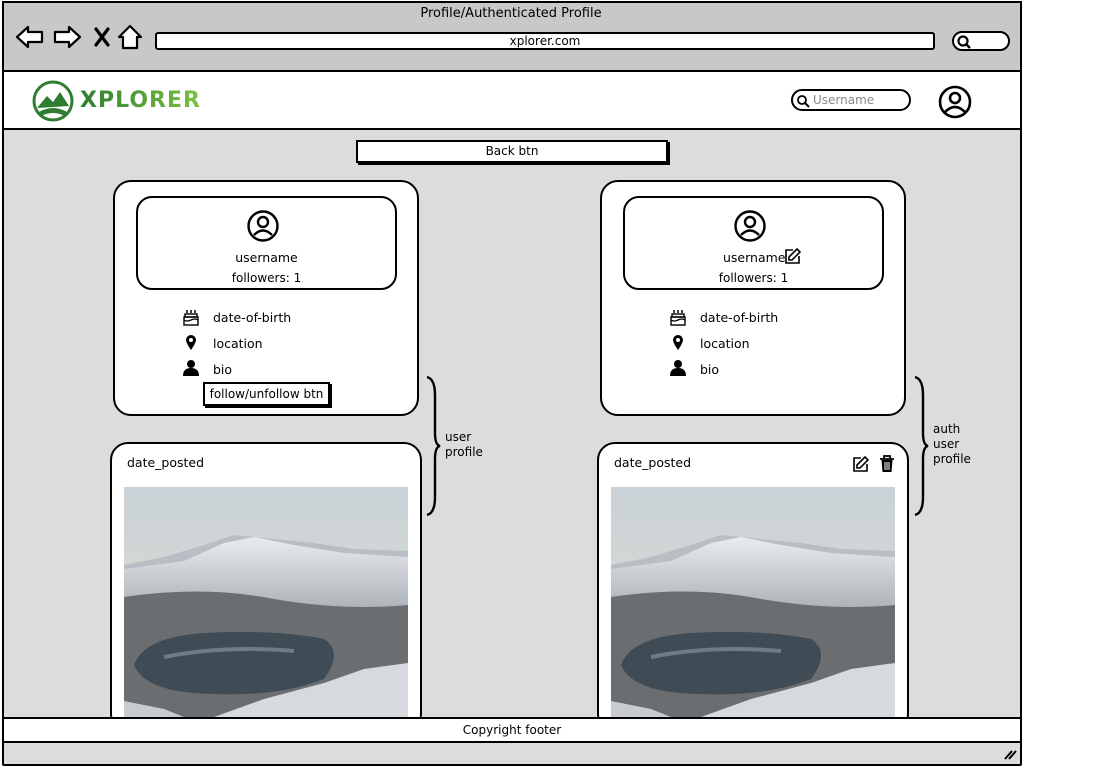 This screenshot has width=1093, height=768. What do you see at coordinates (238, 343) in the screenshot?
I see `profile-location: location` at bounding box center [238, 343].